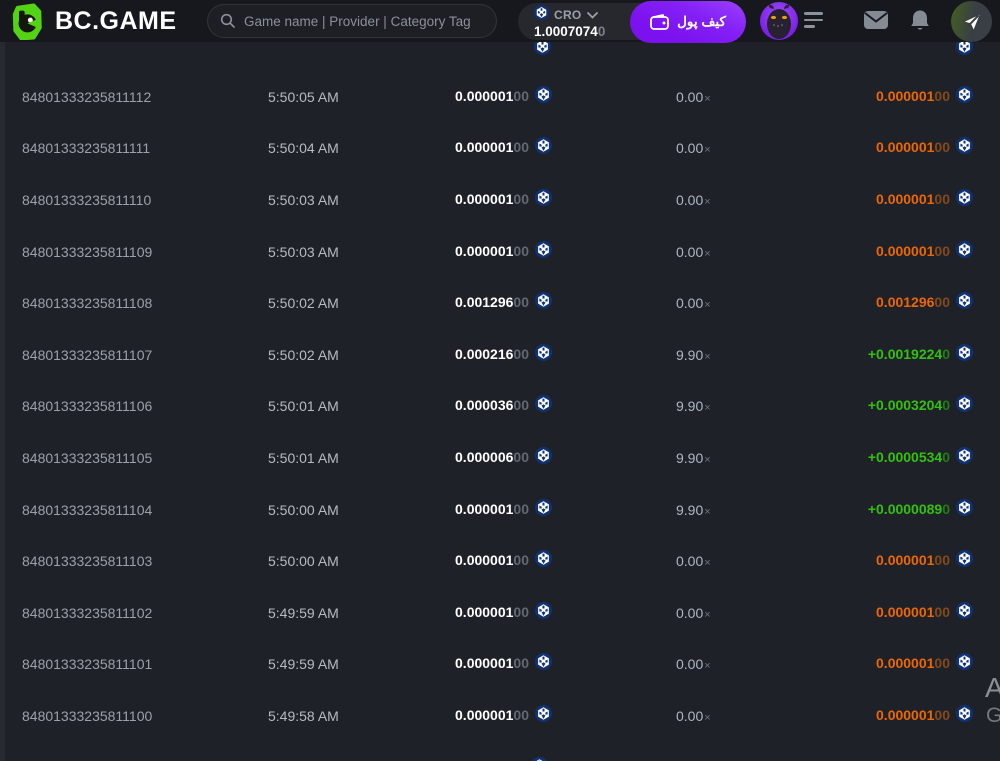 The image size is (1000, 761). I want to click on bet-id: 84801333235811107, so click(87, 354).